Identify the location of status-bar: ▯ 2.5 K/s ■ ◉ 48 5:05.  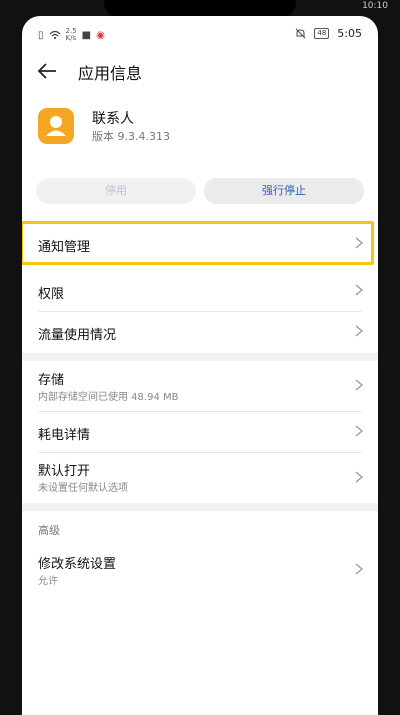
(200, 34).